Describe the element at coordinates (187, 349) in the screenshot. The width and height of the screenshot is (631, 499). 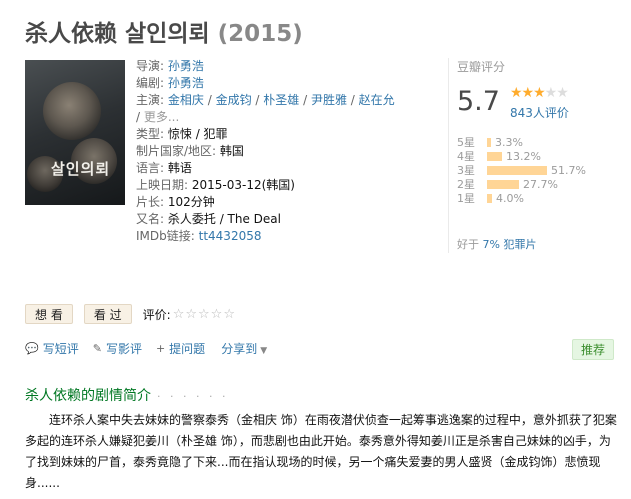
I see `ask-question-label: 提问题` at that location.